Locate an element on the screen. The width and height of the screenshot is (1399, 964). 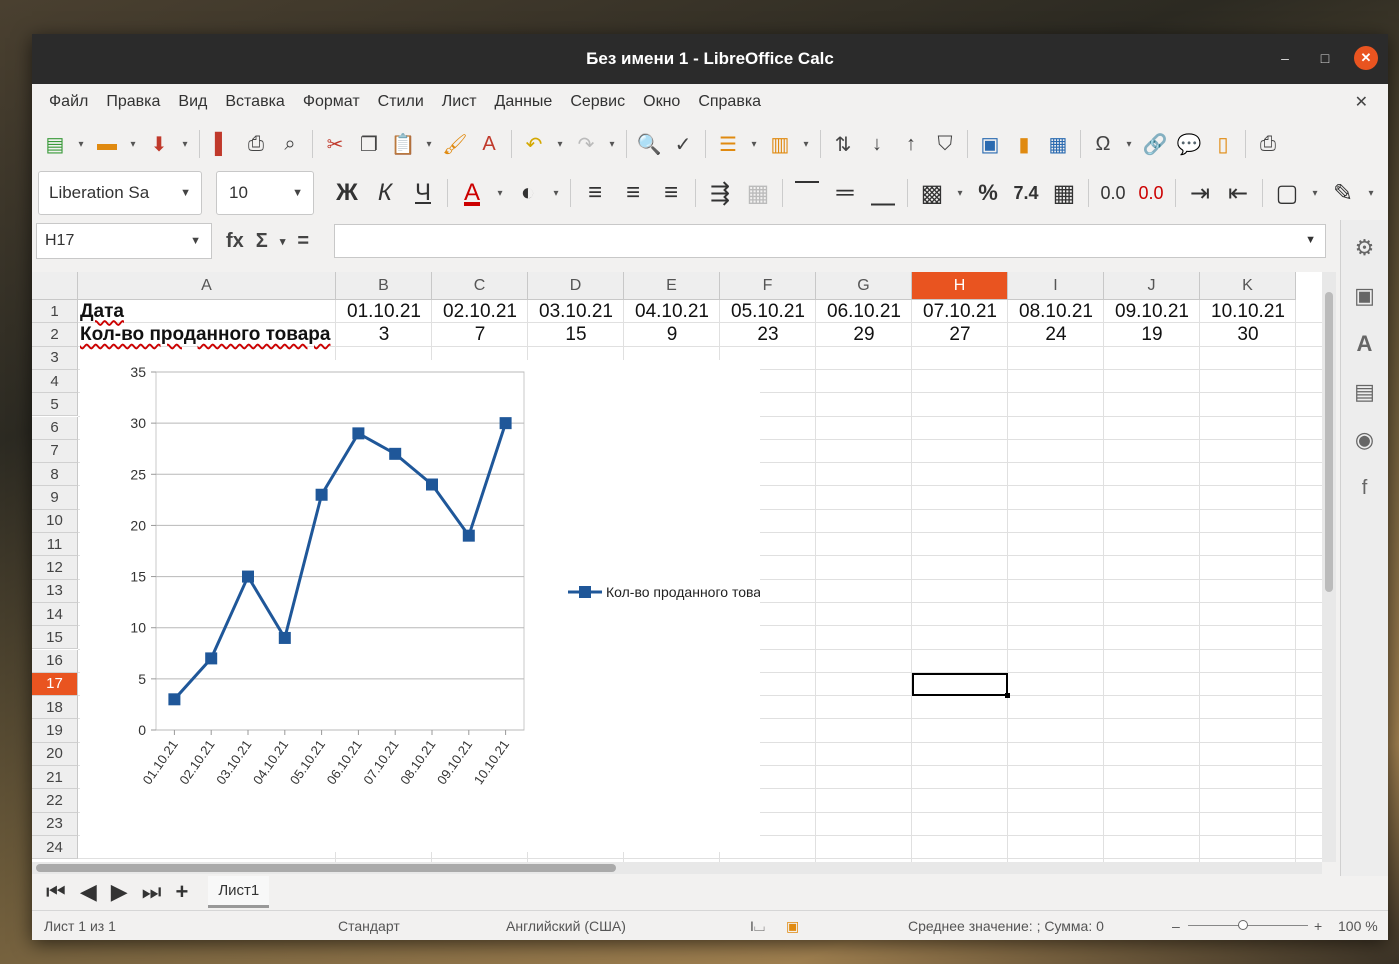
vertical-scrollbar is located at coordinates (1329, 567).